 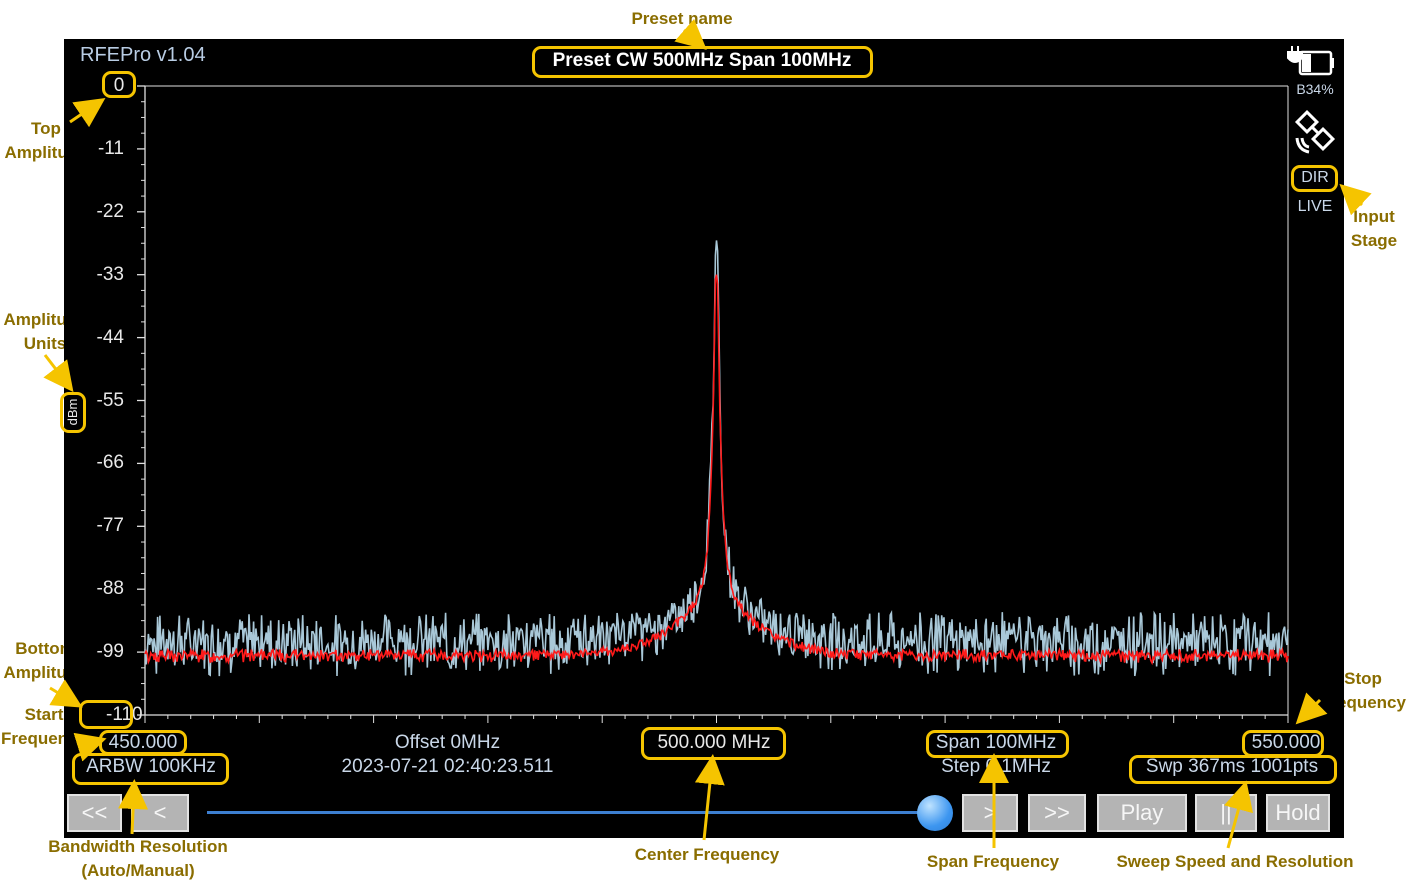 I want to click on prev-button: <, so click(x=160, y=813).